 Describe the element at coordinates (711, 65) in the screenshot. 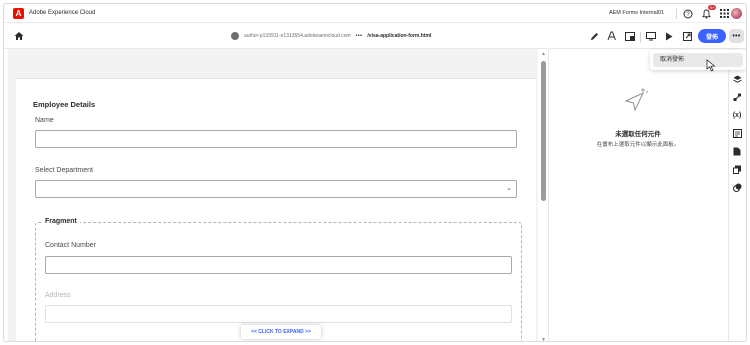

I see `mouse-cursor-icon` at that location.